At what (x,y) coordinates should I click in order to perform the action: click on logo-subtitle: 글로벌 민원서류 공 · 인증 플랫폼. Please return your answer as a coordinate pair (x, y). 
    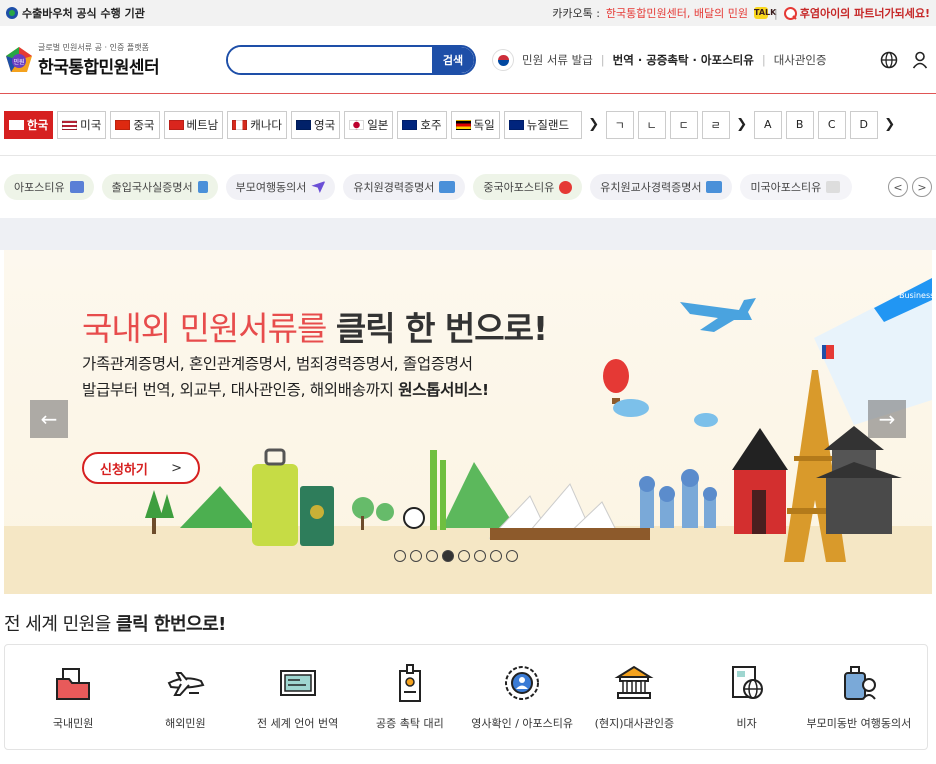
    Looking at the image, I should click on (93, 47).